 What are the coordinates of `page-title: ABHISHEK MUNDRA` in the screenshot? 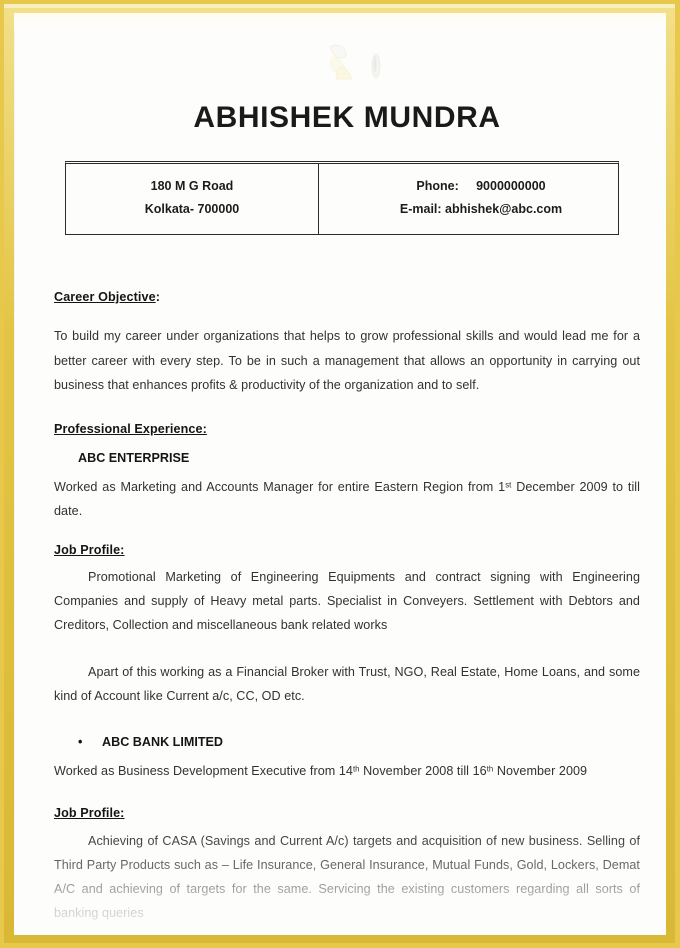 It's located at (347, 117).